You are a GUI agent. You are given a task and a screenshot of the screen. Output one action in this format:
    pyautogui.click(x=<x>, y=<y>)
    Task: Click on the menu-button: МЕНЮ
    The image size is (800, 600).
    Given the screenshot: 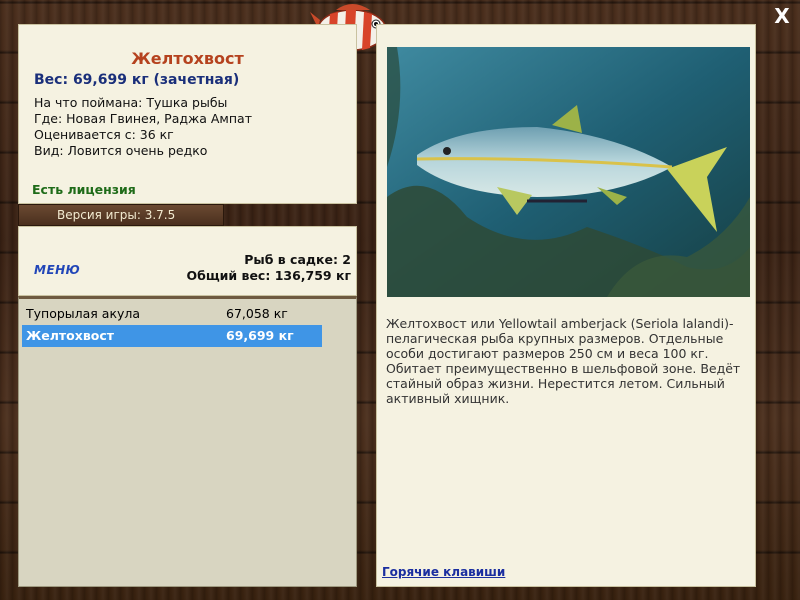 What is the action you would take?
    pyautogui.click(x=57, y=270)
    